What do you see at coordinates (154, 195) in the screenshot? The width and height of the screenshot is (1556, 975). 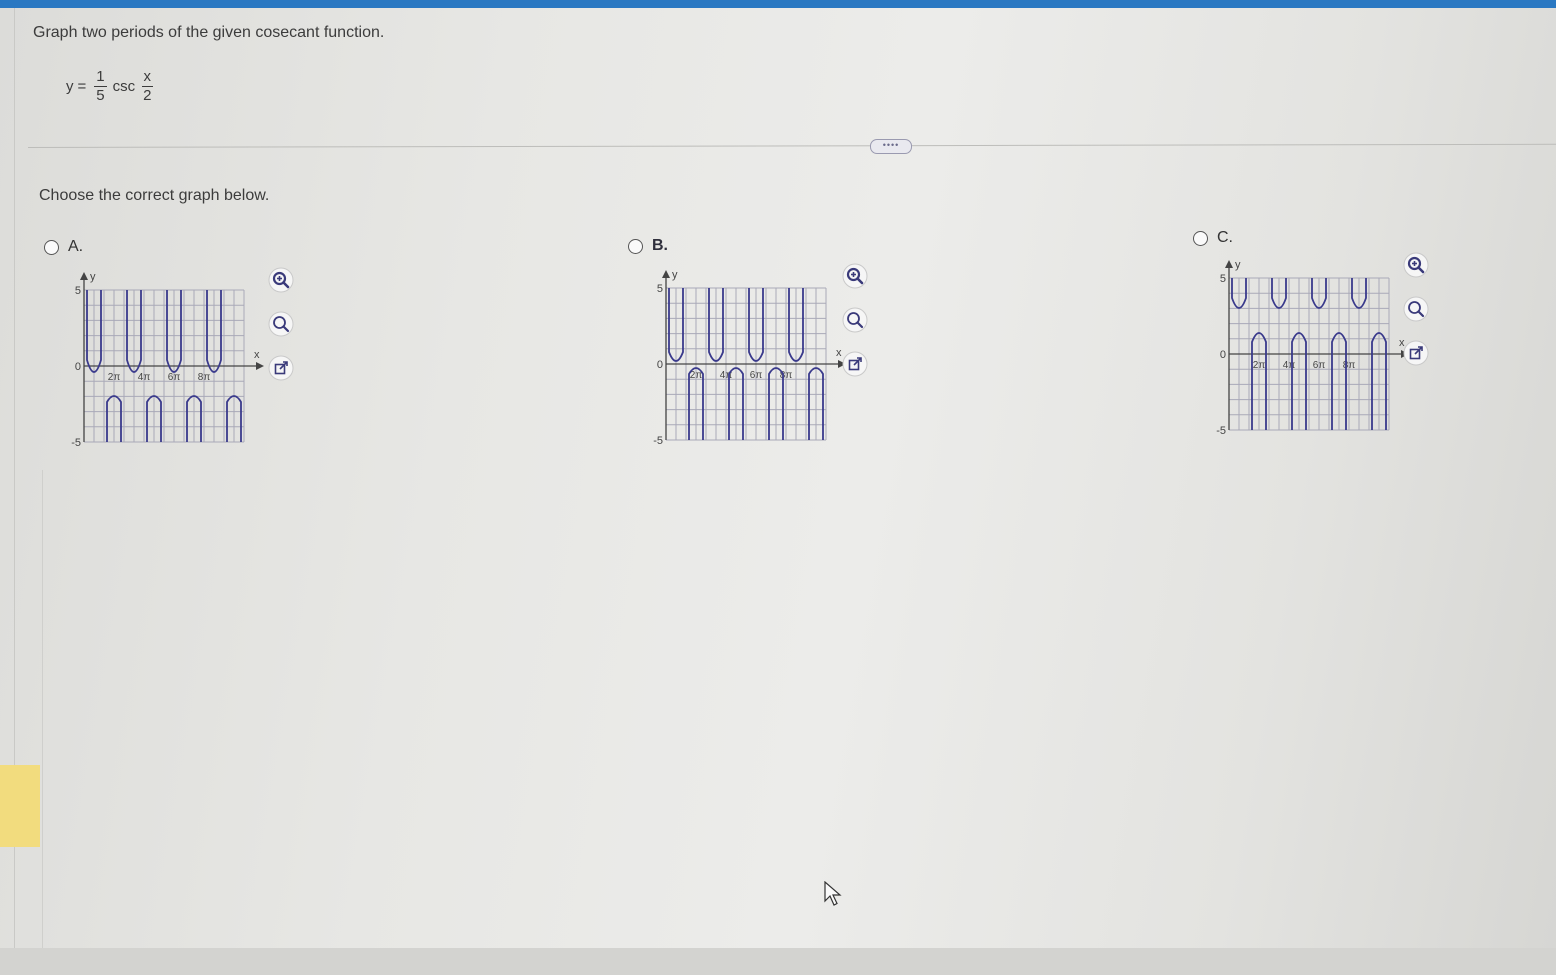 I see `choice-prompt: Choose the correct graph below.` at bounding box center [154, 195].